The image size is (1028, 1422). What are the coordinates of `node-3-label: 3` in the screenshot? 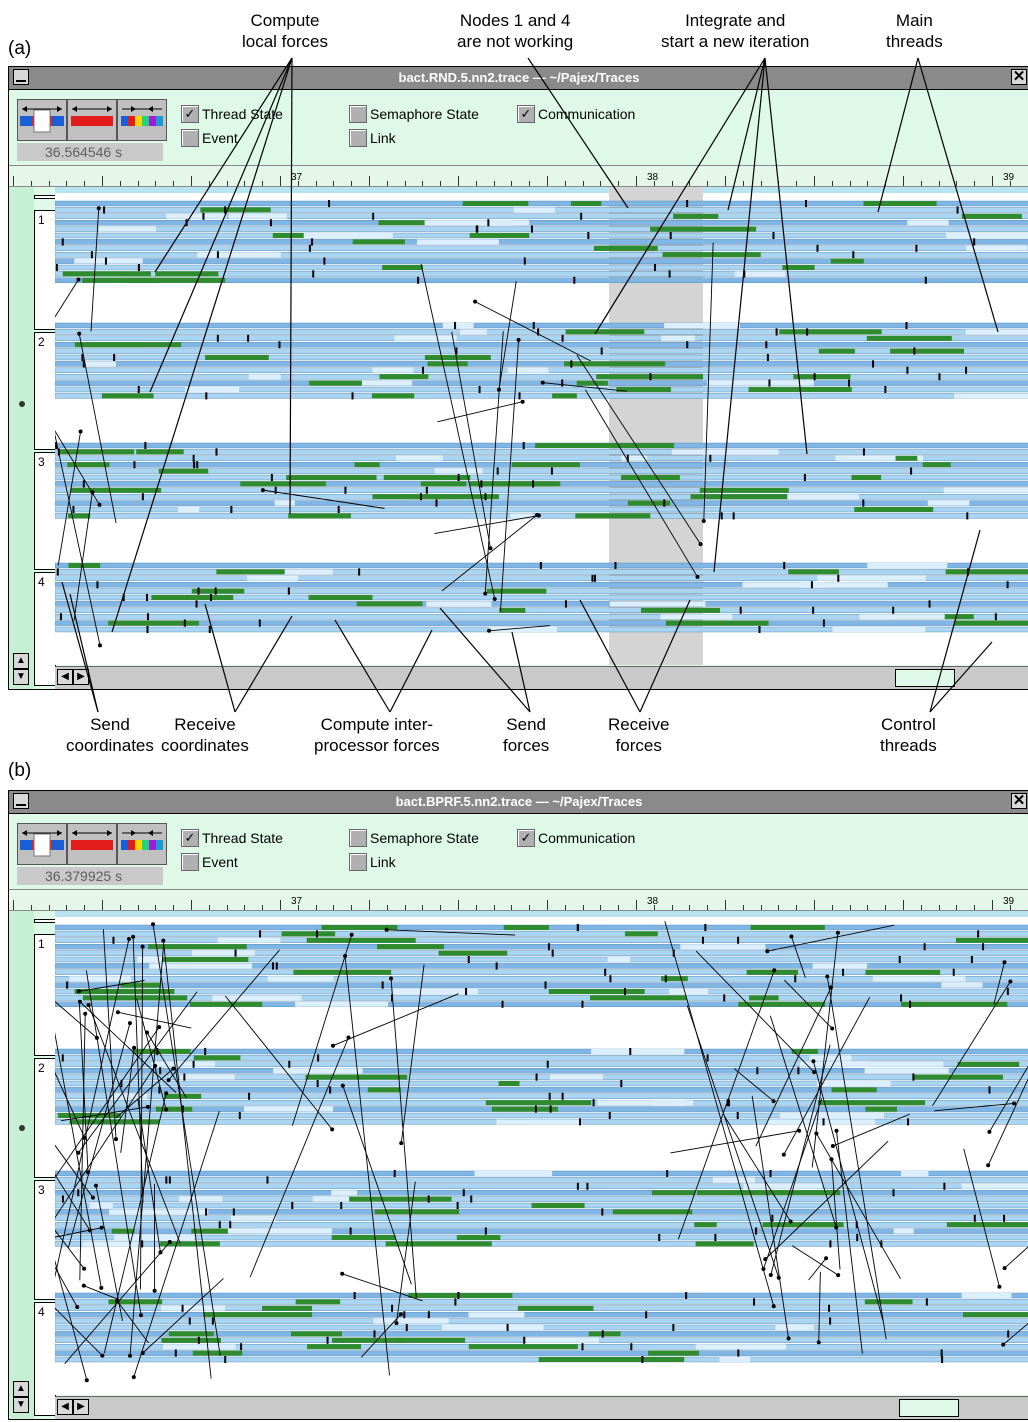 It's located at (45, 1240).